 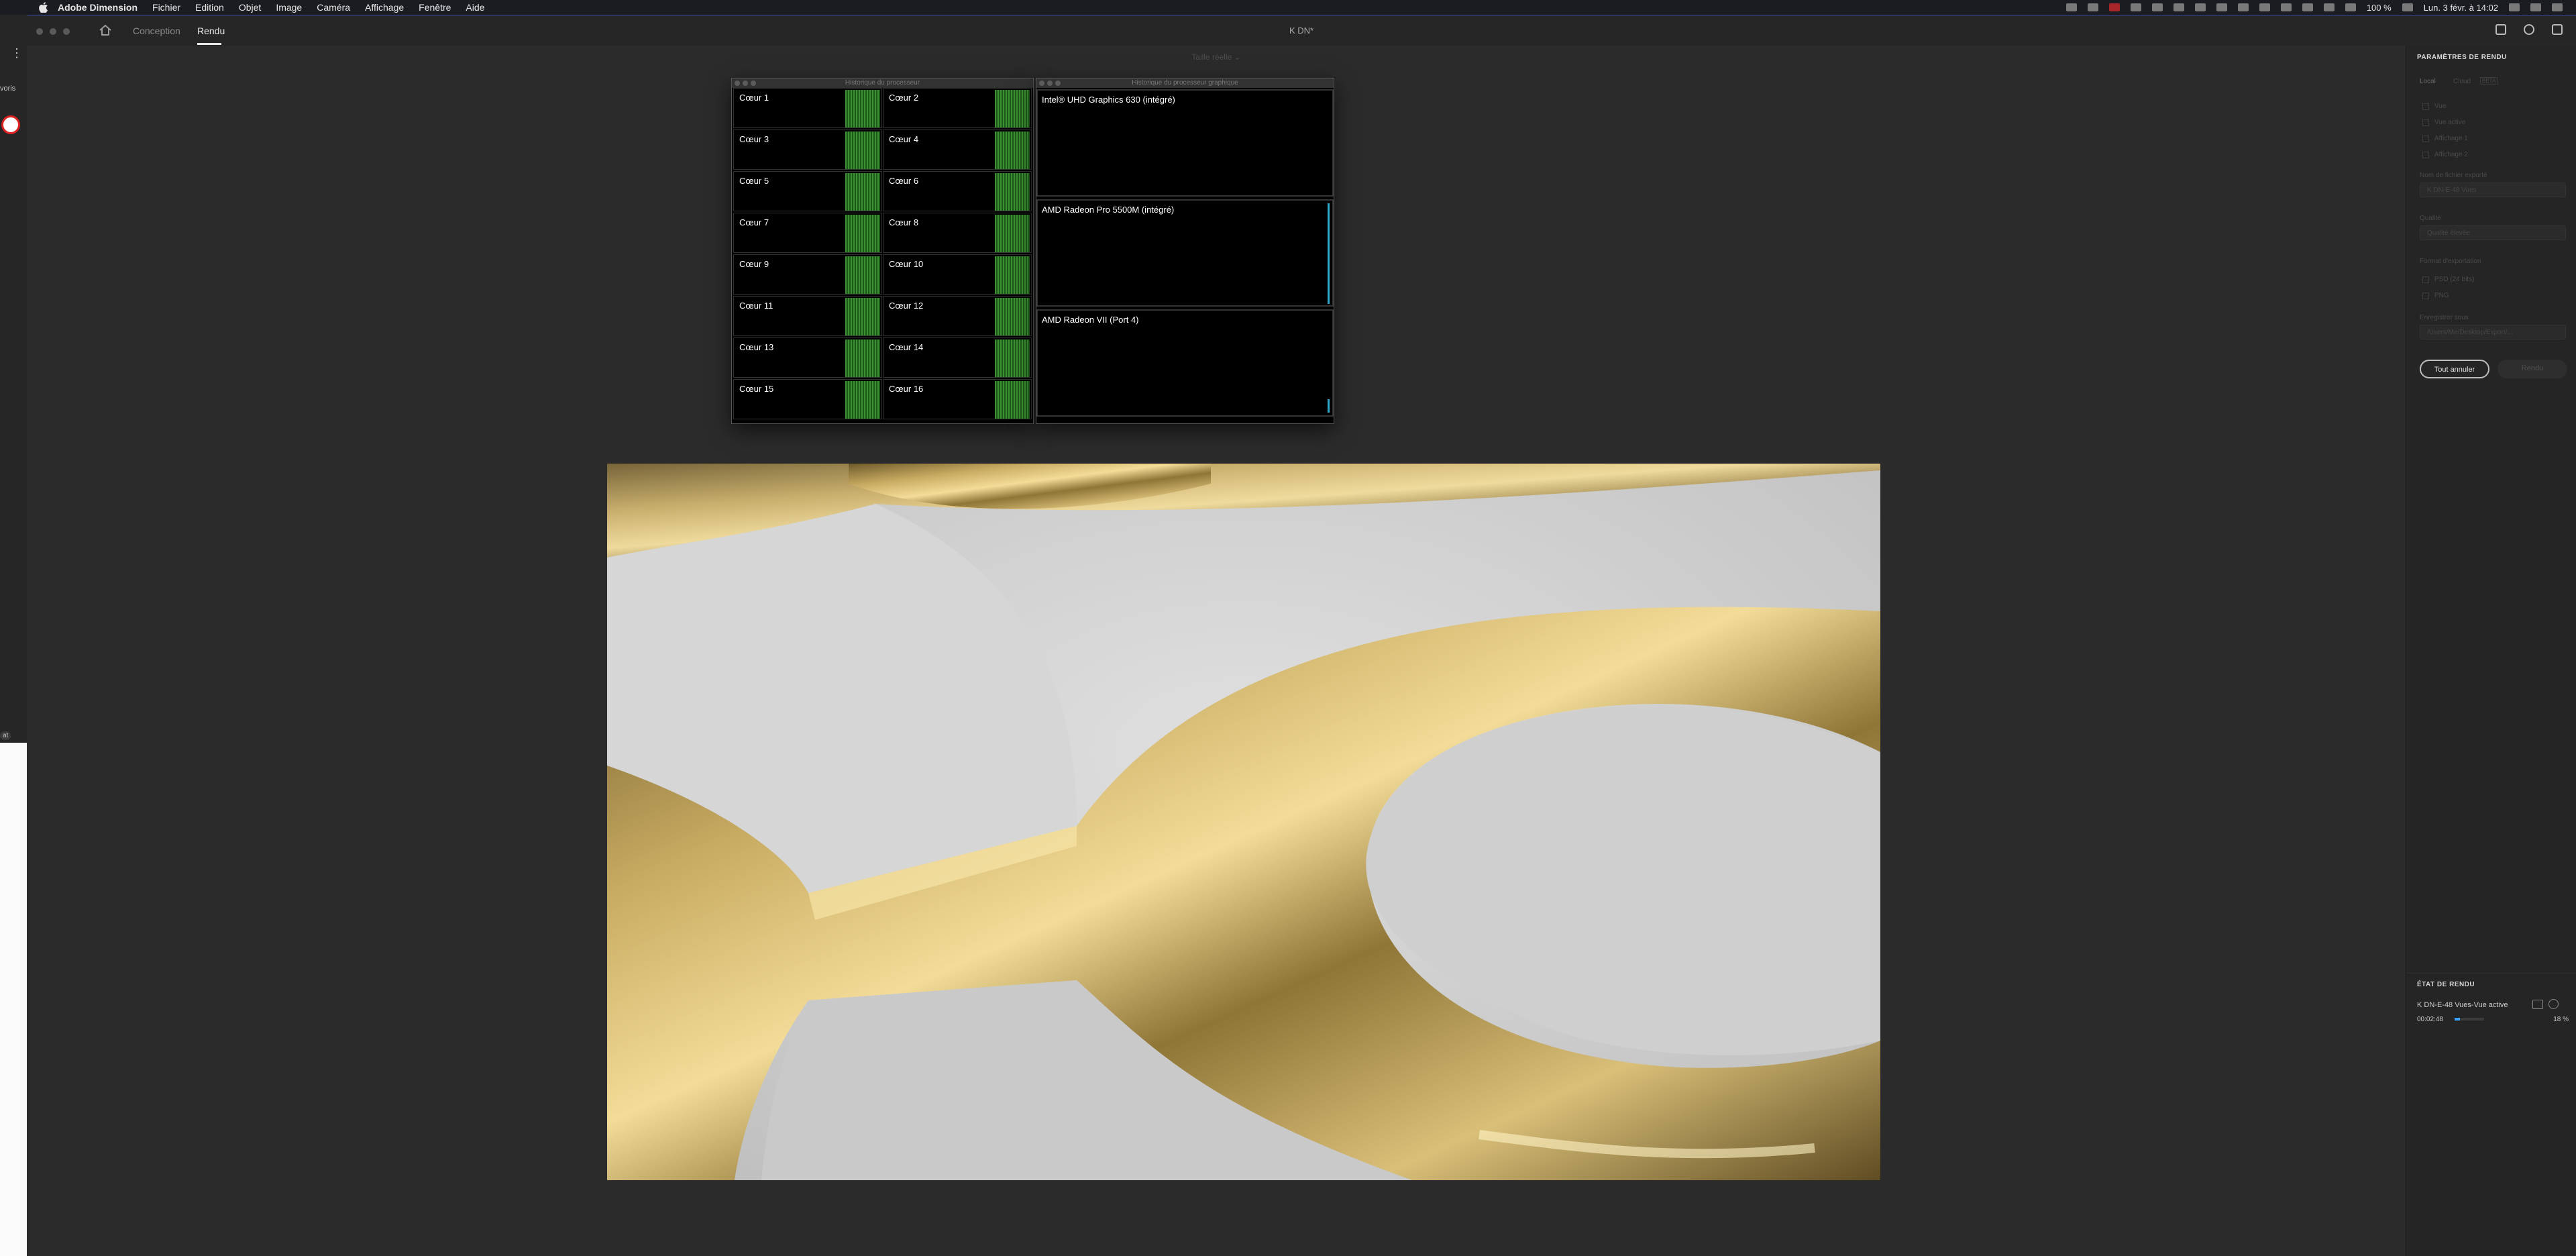 I want to click on core-label: Cœur 16, so click(x=906, y=389).